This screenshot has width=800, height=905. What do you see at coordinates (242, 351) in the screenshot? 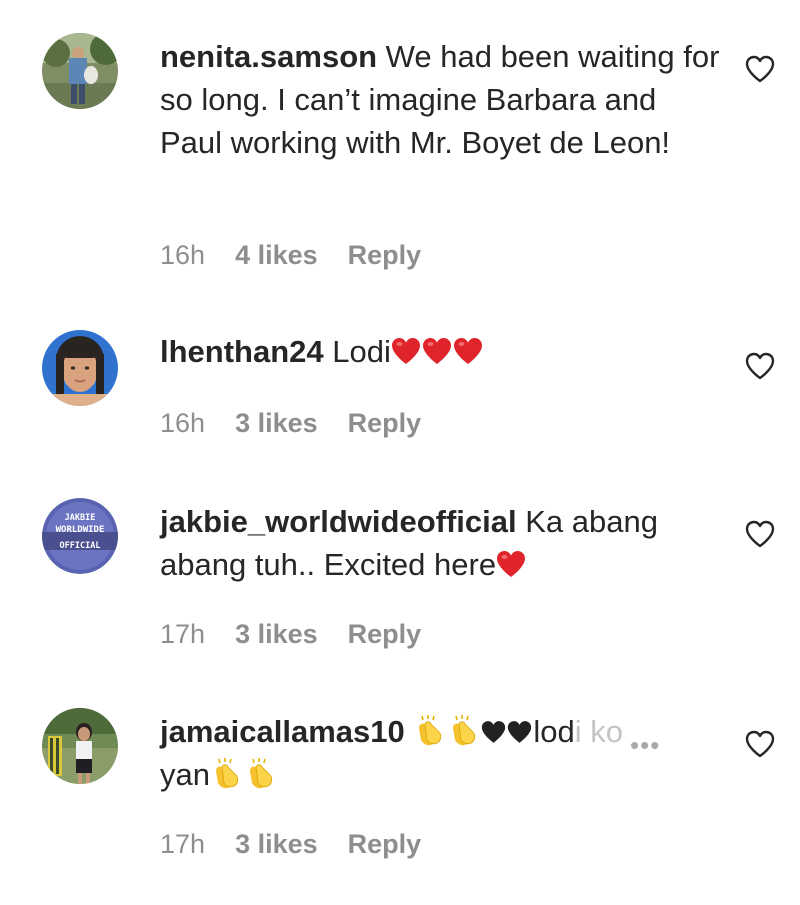
I see `comment-username: lhenthan24` at bounding box center [242, 351].